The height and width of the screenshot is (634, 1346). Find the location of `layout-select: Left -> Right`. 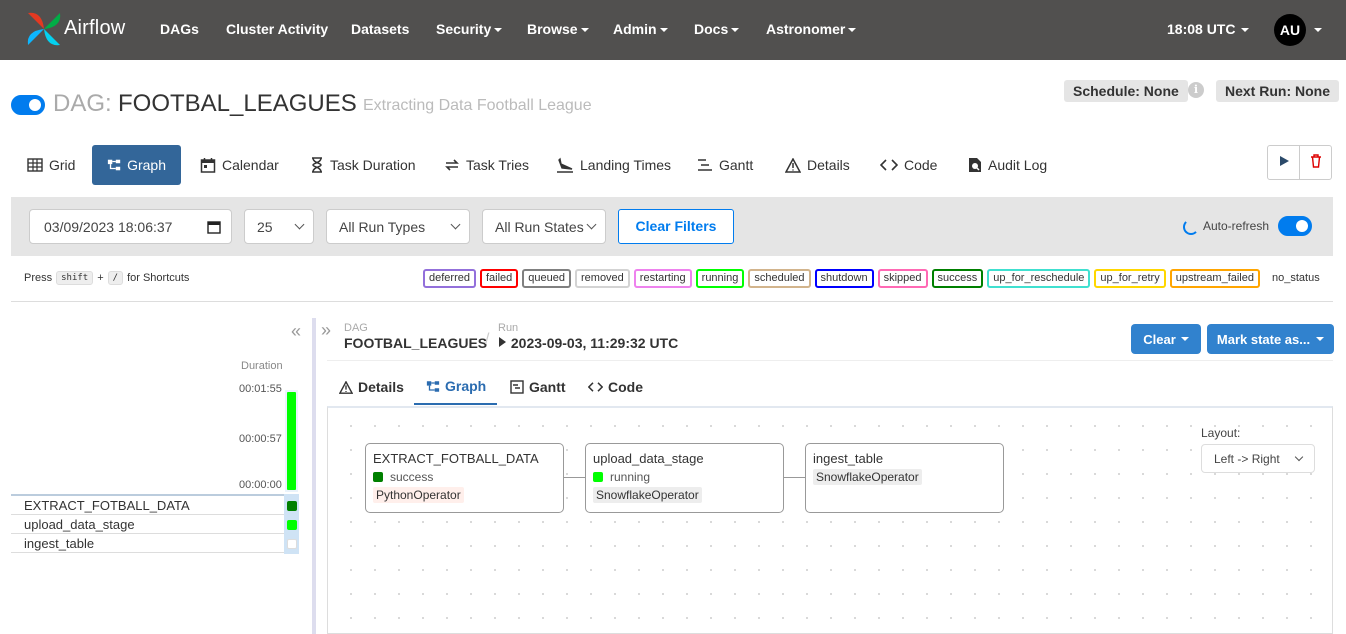

layout-select: Left -> Right is located at coordinates (1258, 458).